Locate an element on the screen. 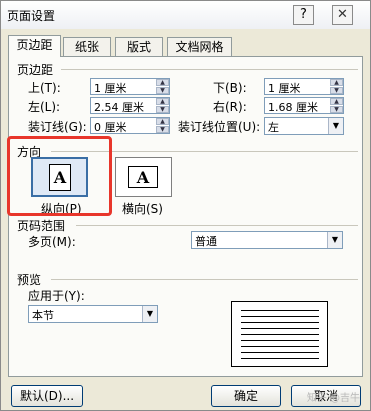 The height and width of the screenshot is (411, 371). orientation-highlight-box is located at coordinates (59, 176).